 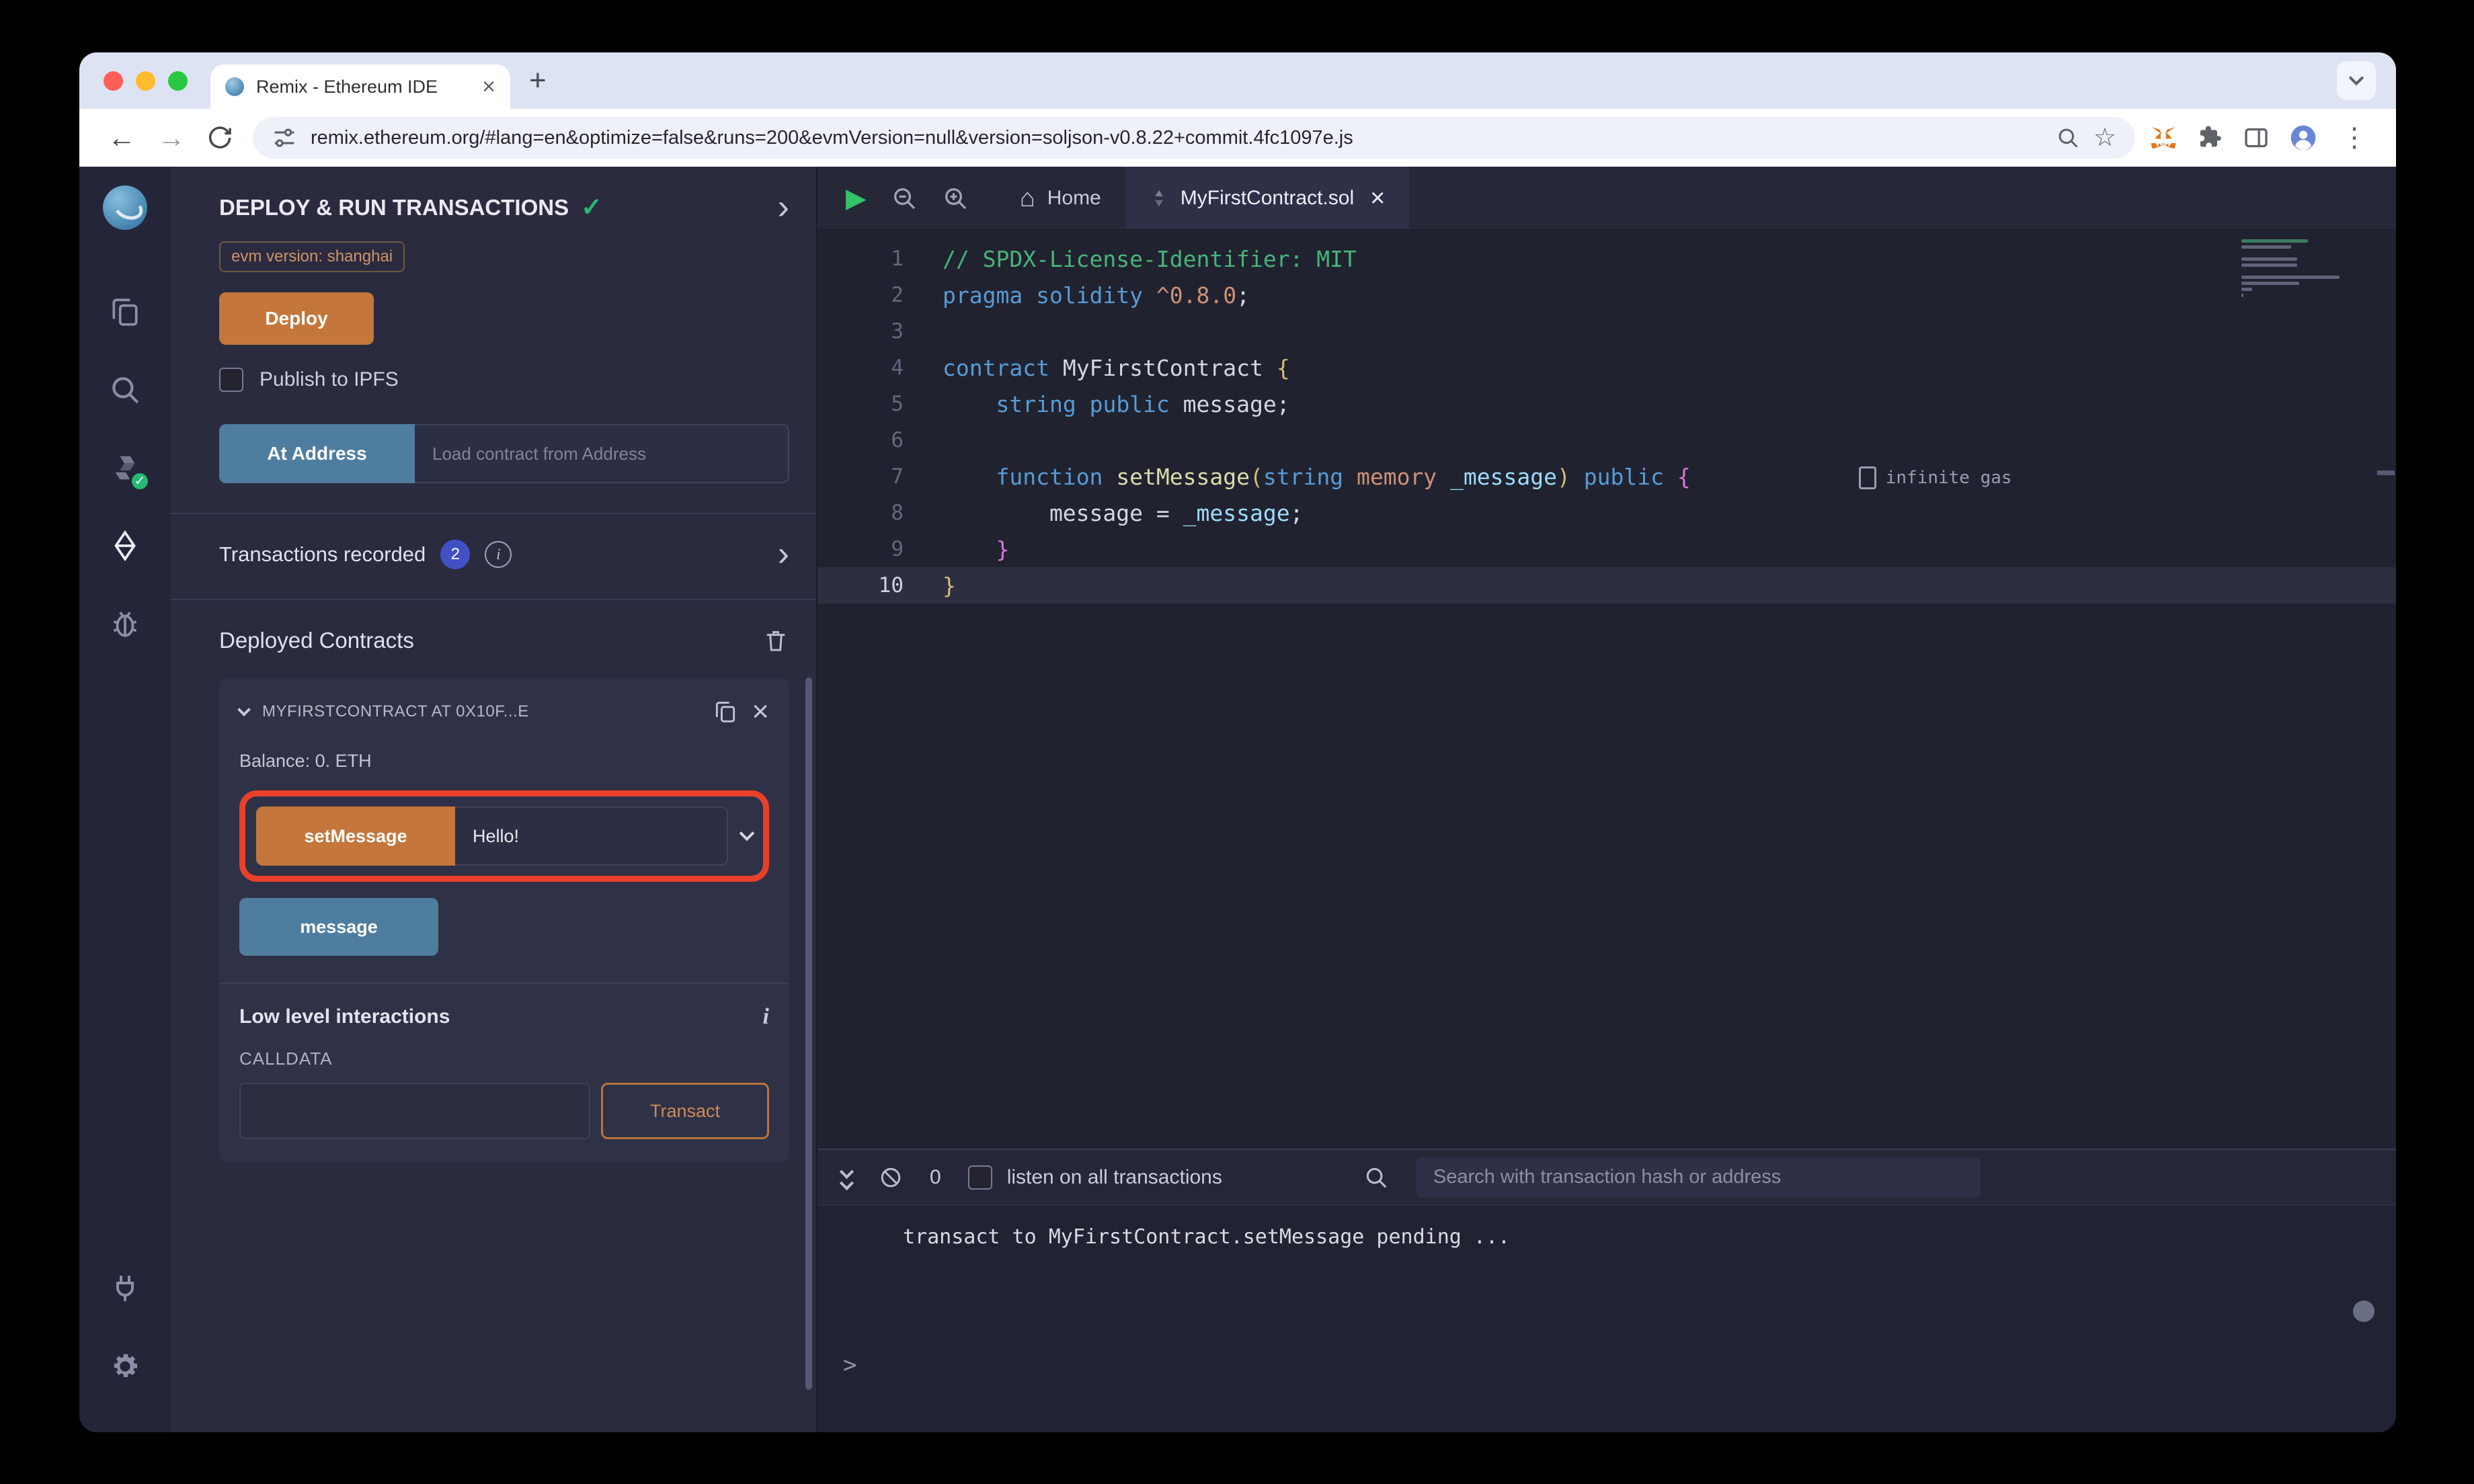 I want to click on trash-icon, so click(x=775, y=640).